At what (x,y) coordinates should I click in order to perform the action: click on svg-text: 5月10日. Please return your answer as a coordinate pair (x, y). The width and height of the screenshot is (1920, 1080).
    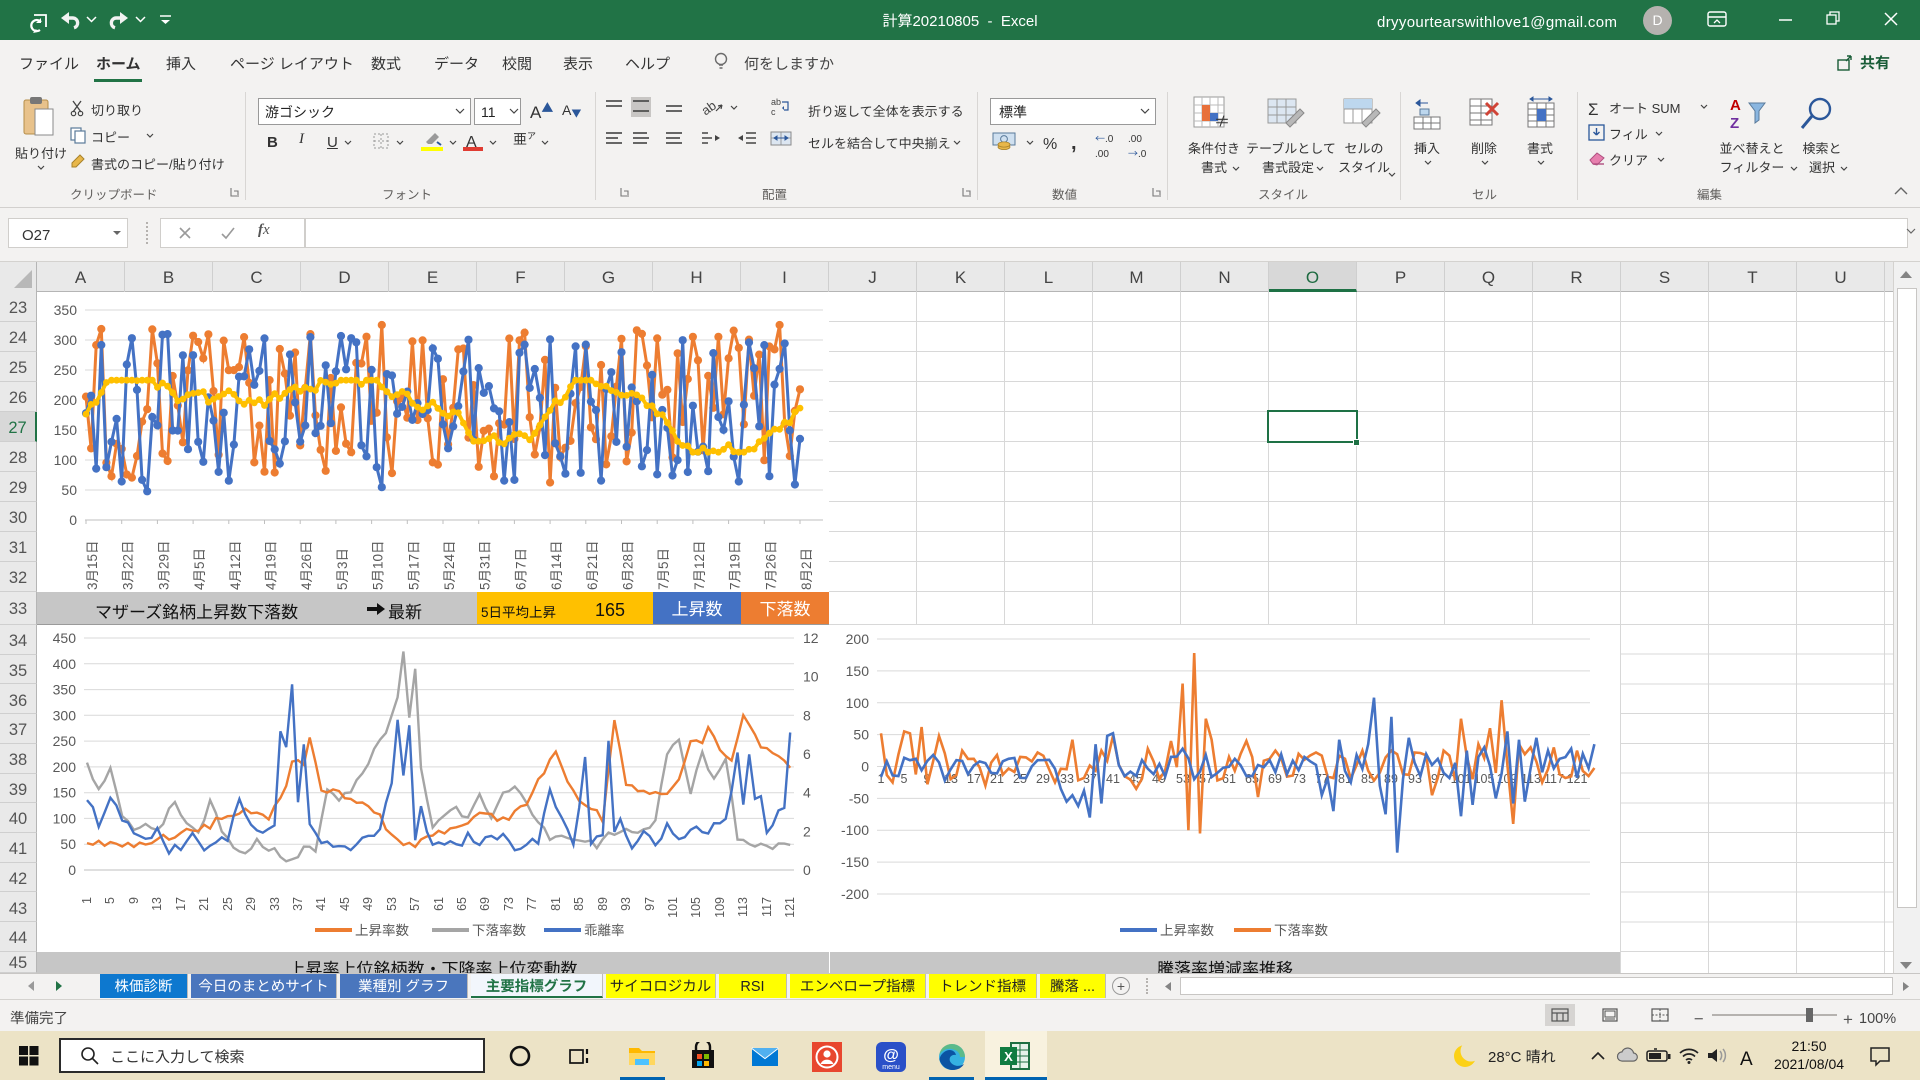
    Looking at the image, I should click on (377, 565).